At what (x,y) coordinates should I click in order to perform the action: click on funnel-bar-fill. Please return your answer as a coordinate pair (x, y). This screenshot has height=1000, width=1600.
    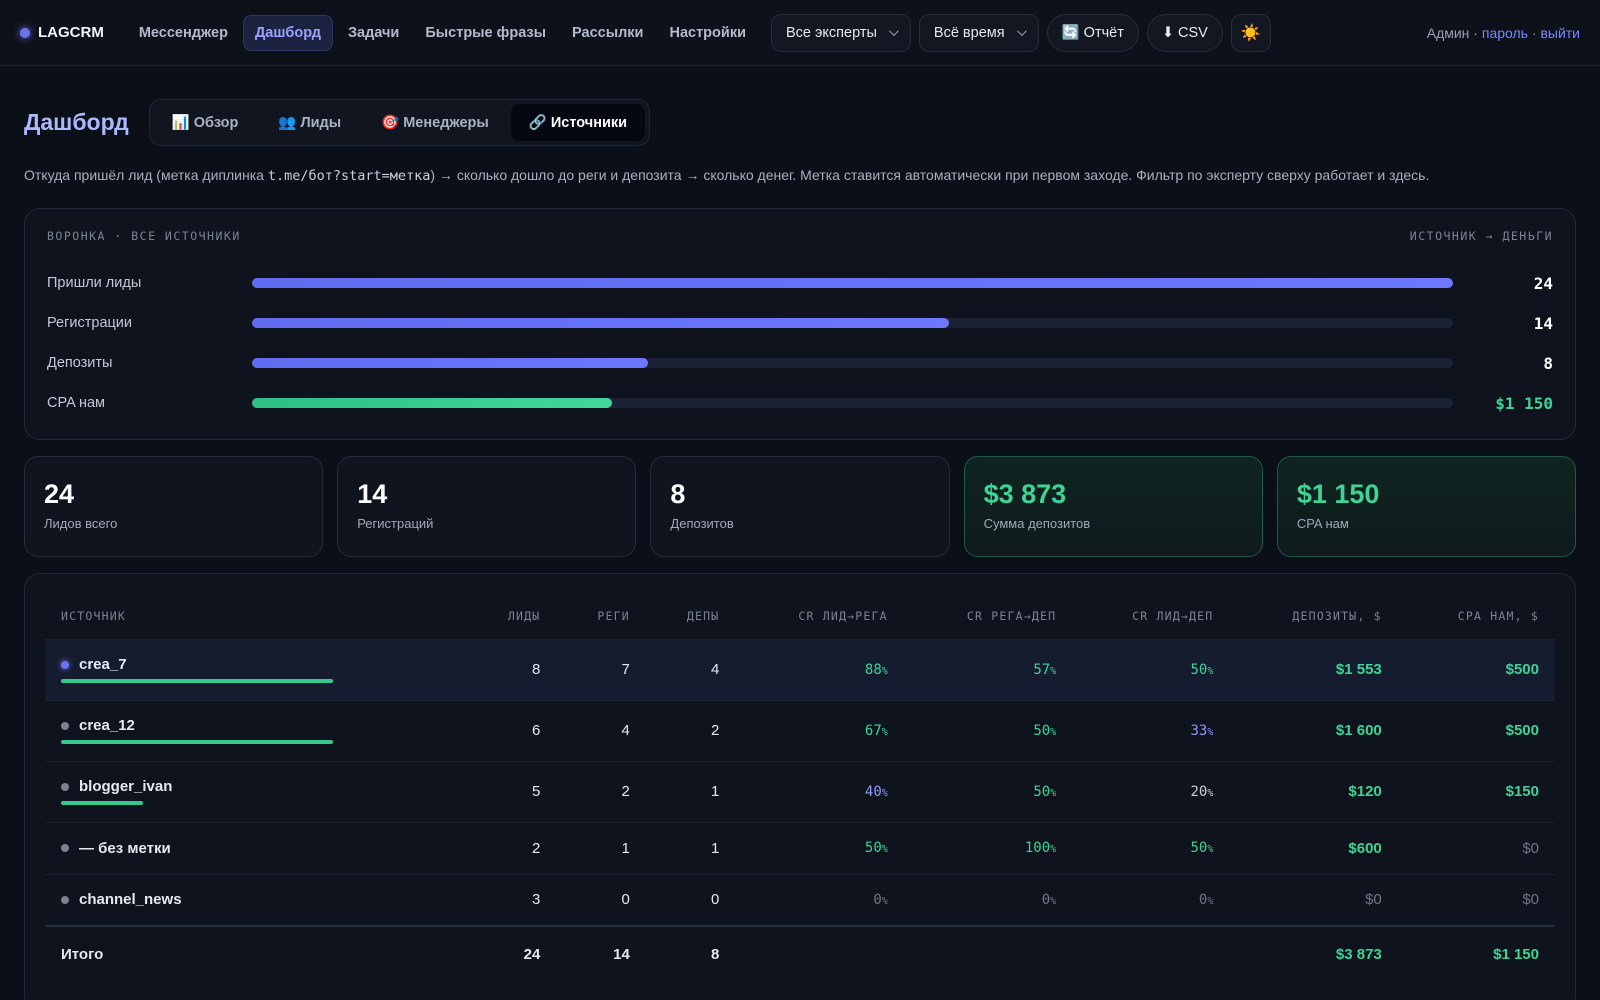
    Looking at the image, I should click on (852, 283).